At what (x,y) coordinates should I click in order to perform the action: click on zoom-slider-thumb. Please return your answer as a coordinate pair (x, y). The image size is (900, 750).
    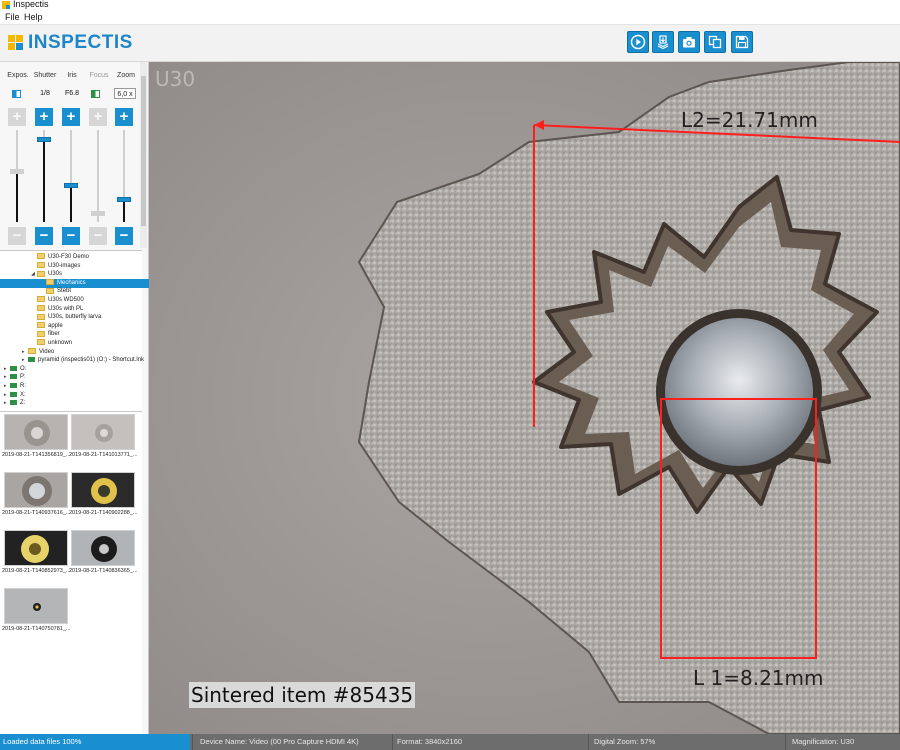
    Looking at the image, I should click on (124, 199).